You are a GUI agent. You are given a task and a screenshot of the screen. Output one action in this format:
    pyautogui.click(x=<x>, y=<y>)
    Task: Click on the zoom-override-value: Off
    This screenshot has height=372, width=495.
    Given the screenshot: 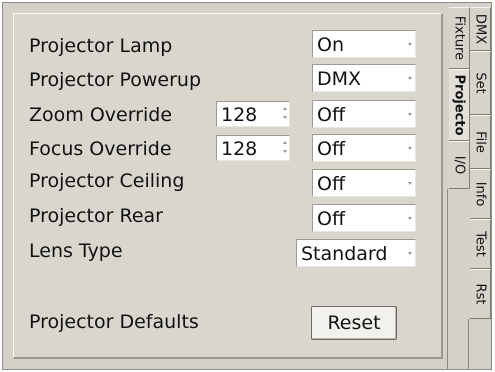 What is the action you would take?
    pyautogui.click(x=331, y=115)
    